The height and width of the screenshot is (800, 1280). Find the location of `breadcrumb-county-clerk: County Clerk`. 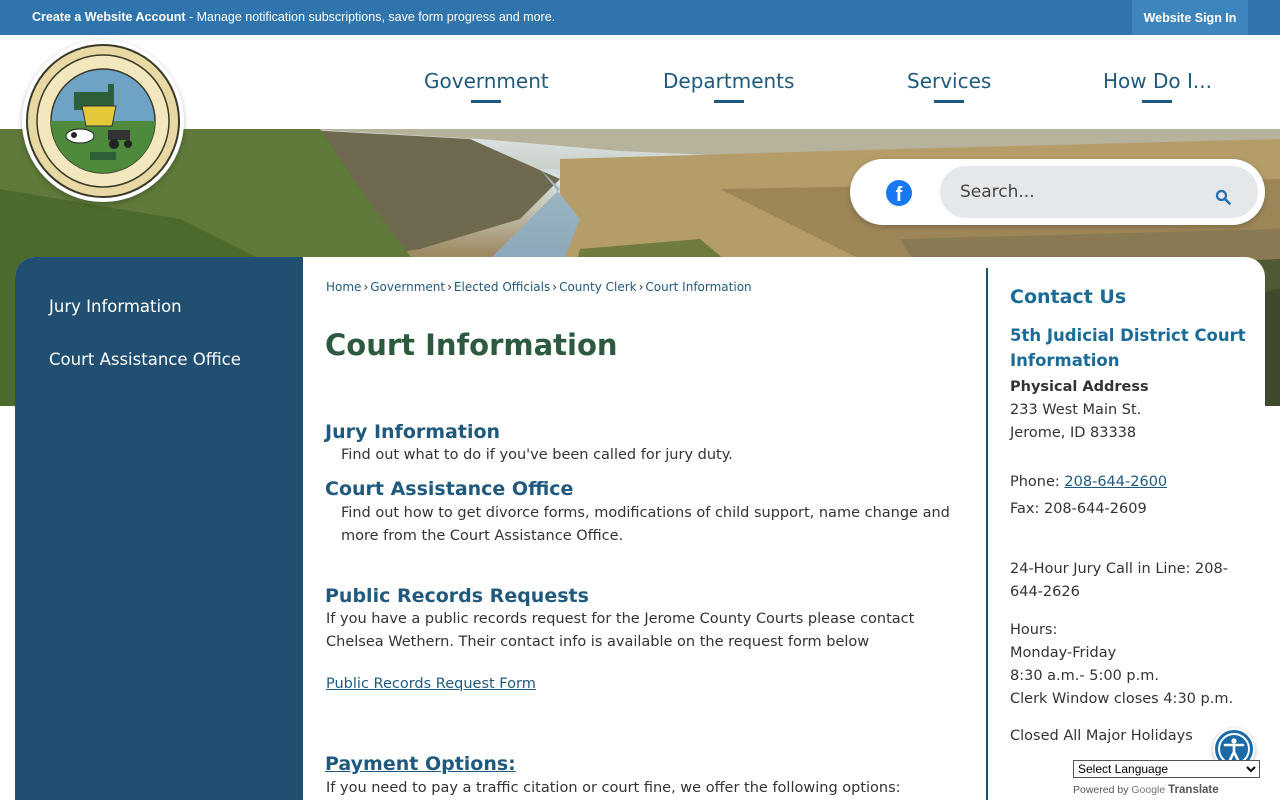

breadcrumb-county-clerk: County Clerk is located at coordinates (598, 287).